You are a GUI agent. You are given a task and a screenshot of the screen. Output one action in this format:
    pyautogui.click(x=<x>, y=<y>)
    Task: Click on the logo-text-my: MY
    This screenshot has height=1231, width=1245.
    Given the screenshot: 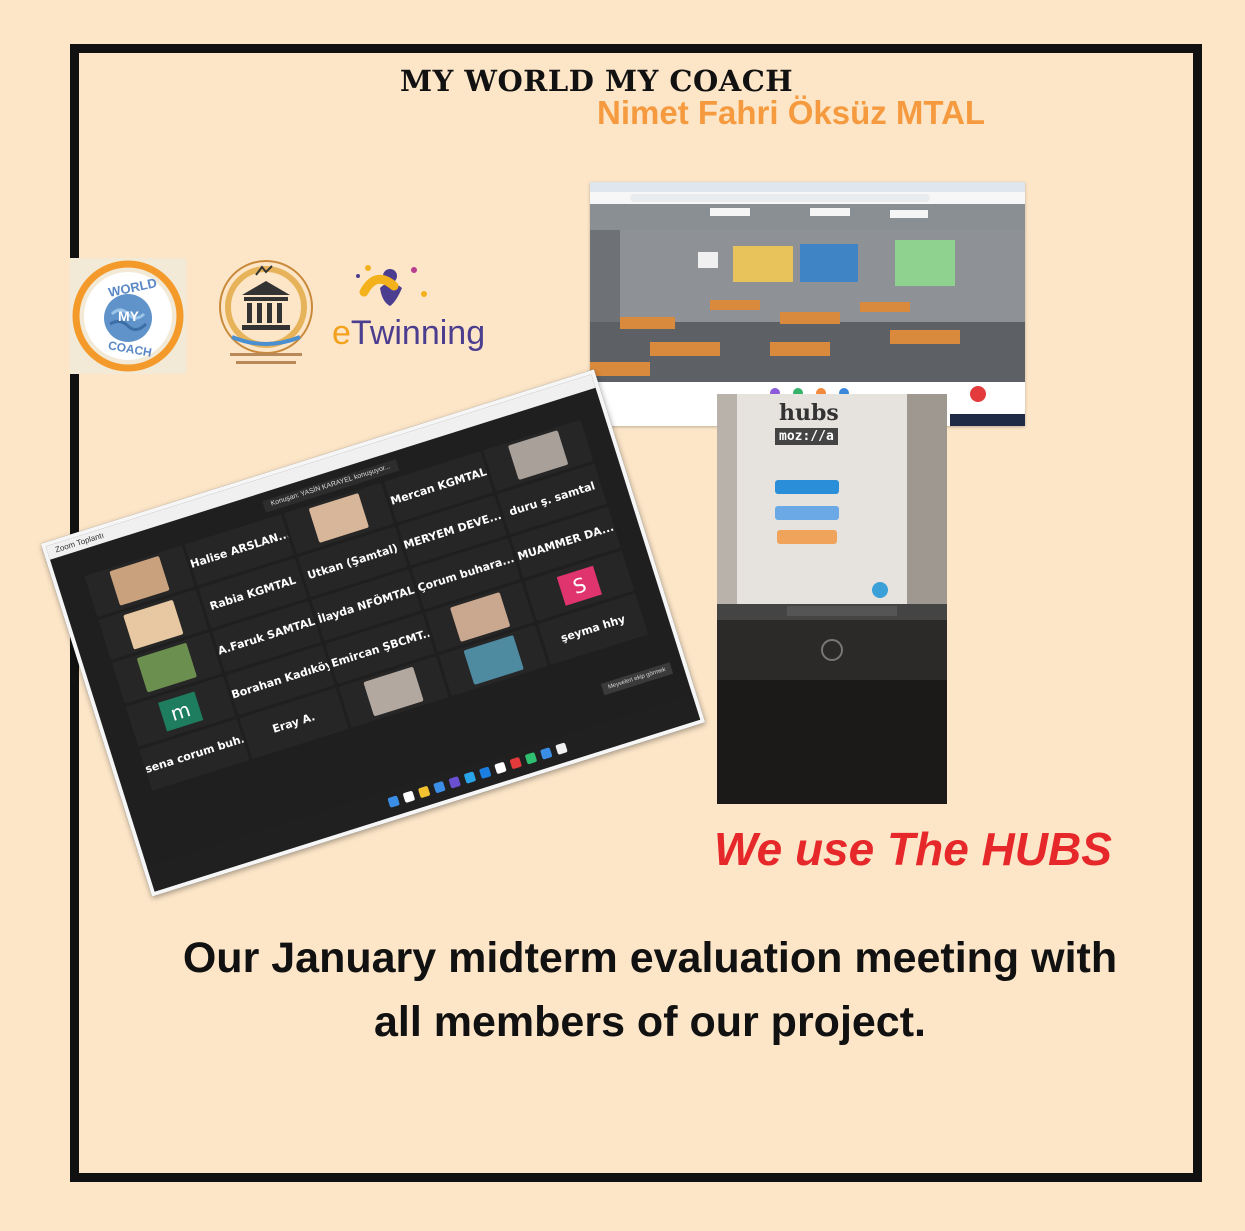 What is the action you would take?
    pyautogui.click(x=128, y=316)
    